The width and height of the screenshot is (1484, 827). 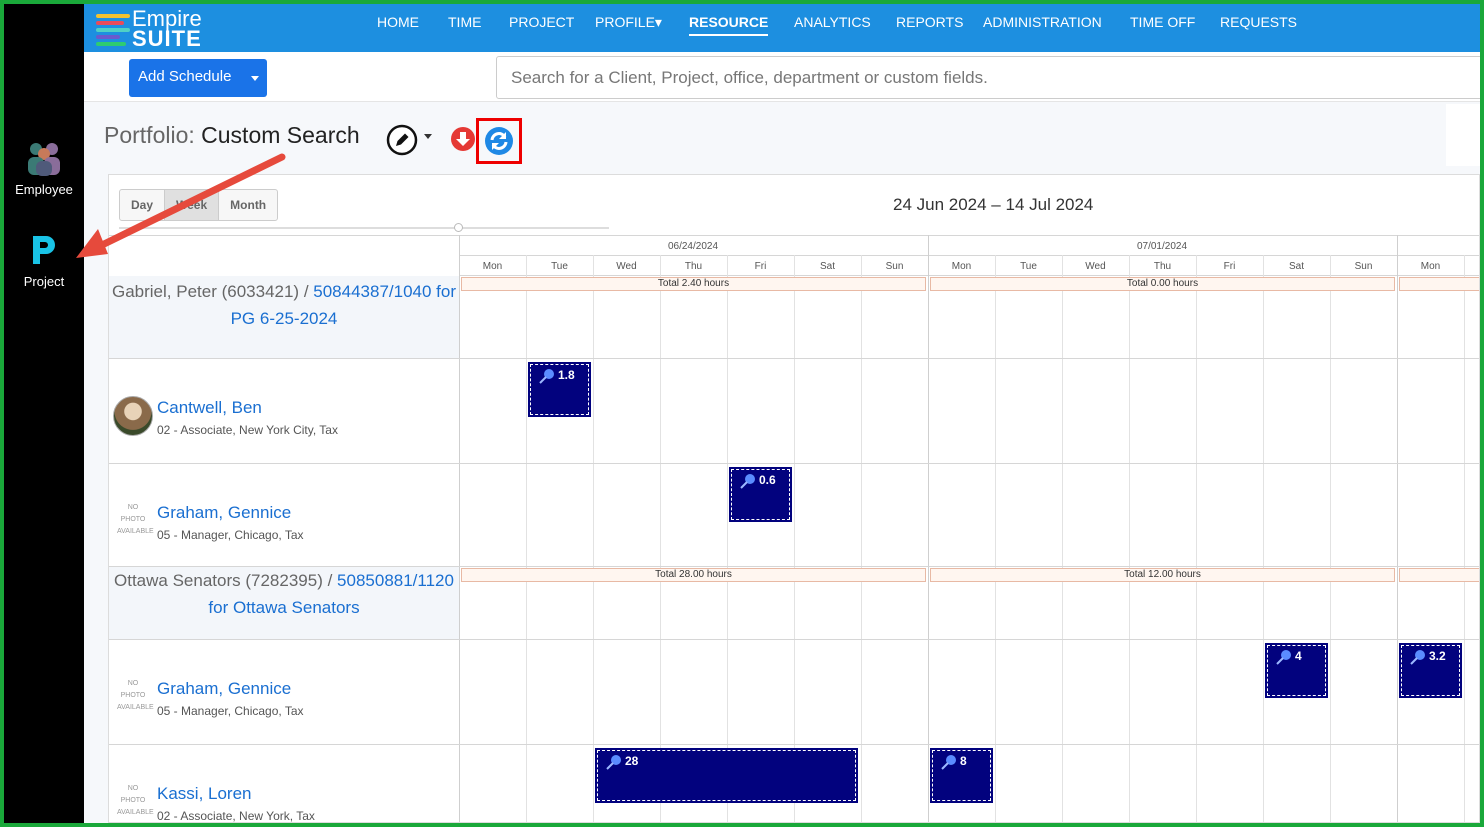 I want to click on zoom-slider-handle, so click(x=458, y=227).